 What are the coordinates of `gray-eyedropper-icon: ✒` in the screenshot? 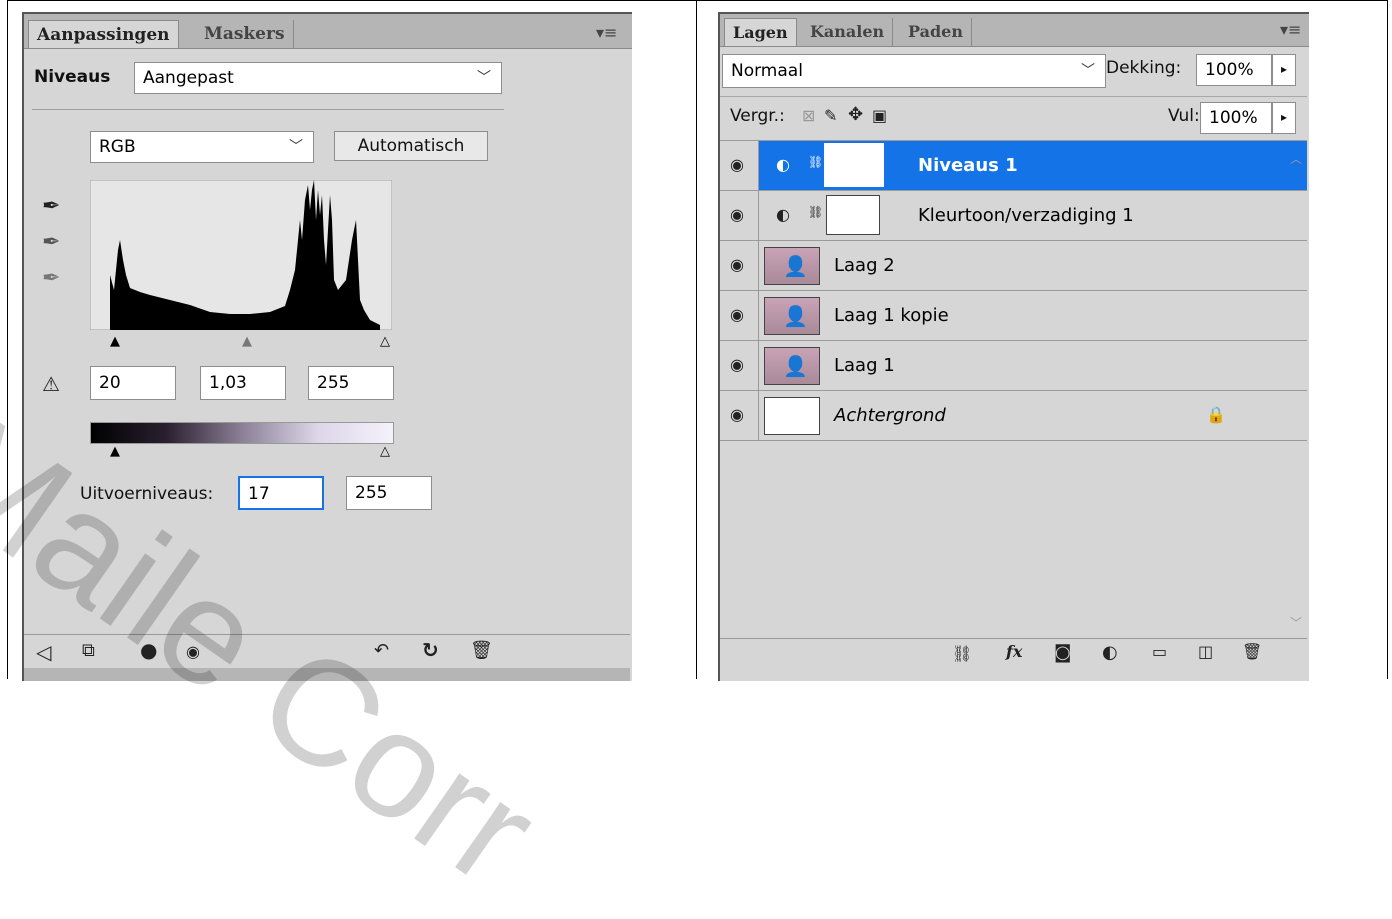 It's located at (51, 242).